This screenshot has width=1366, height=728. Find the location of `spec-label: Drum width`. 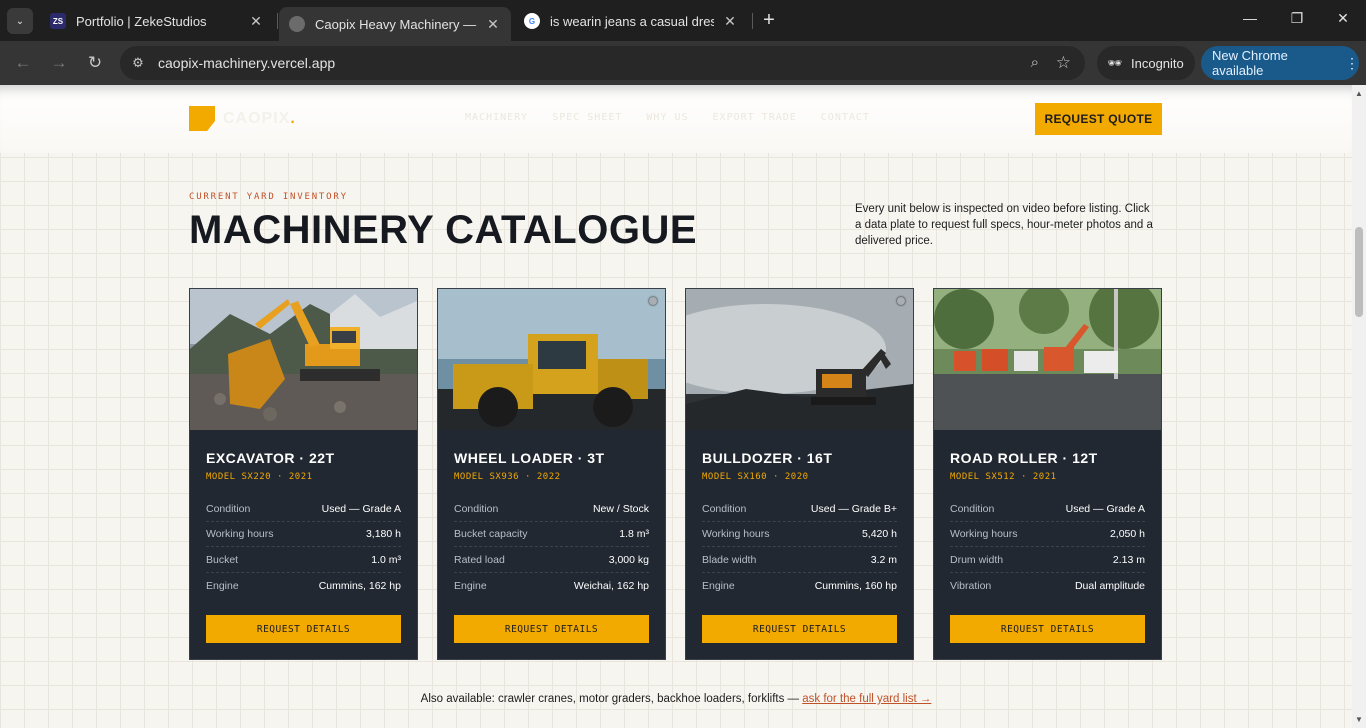

spec-label: Drum width is located at coordinates (977, 560).